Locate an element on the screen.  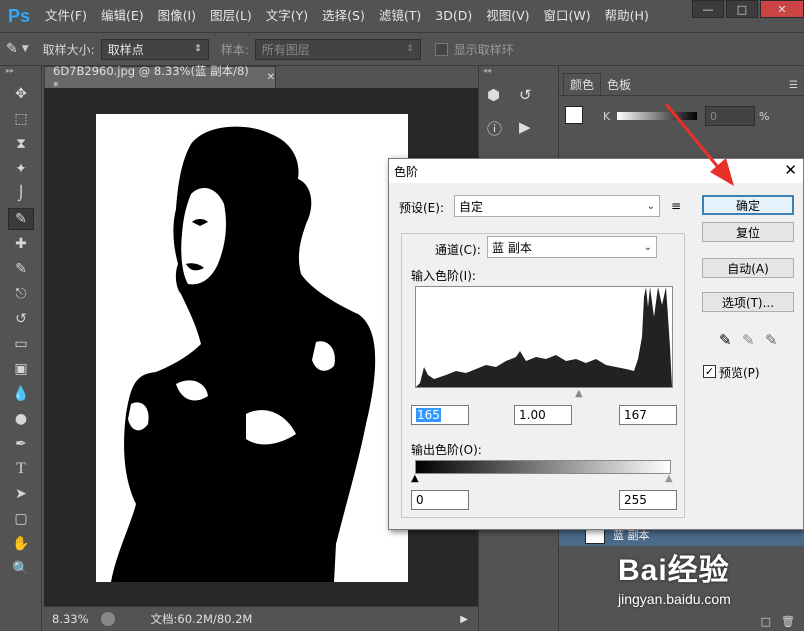
toolbox-collapse-icon: ▸▸ is located at coordinates (20, 73).